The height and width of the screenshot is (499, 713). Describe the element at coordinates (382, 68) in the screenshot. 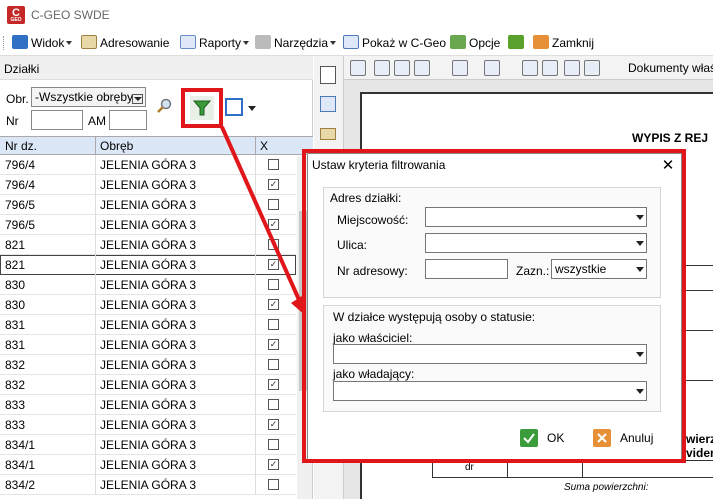

I see `print-icon` at that location.